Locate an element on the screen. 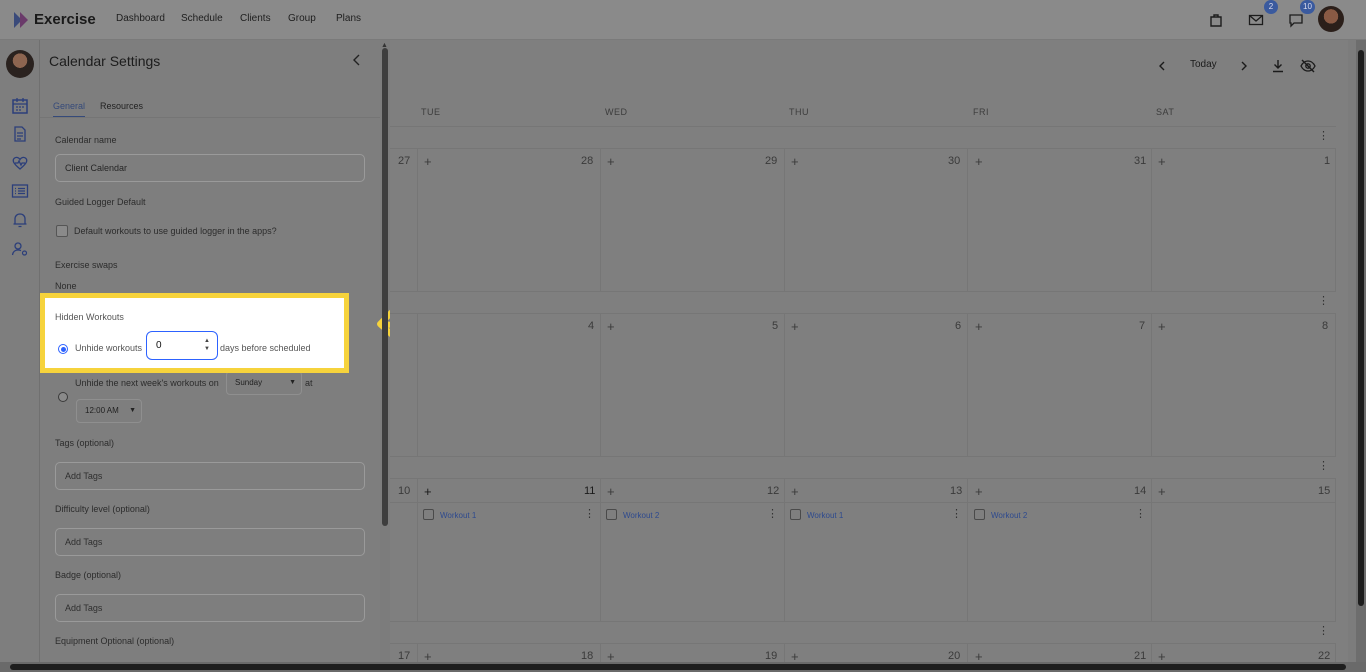 The width and height of the screenshot is (1366, 672). nav-dashboard: Dashboard is located at coordinates (140, 18).